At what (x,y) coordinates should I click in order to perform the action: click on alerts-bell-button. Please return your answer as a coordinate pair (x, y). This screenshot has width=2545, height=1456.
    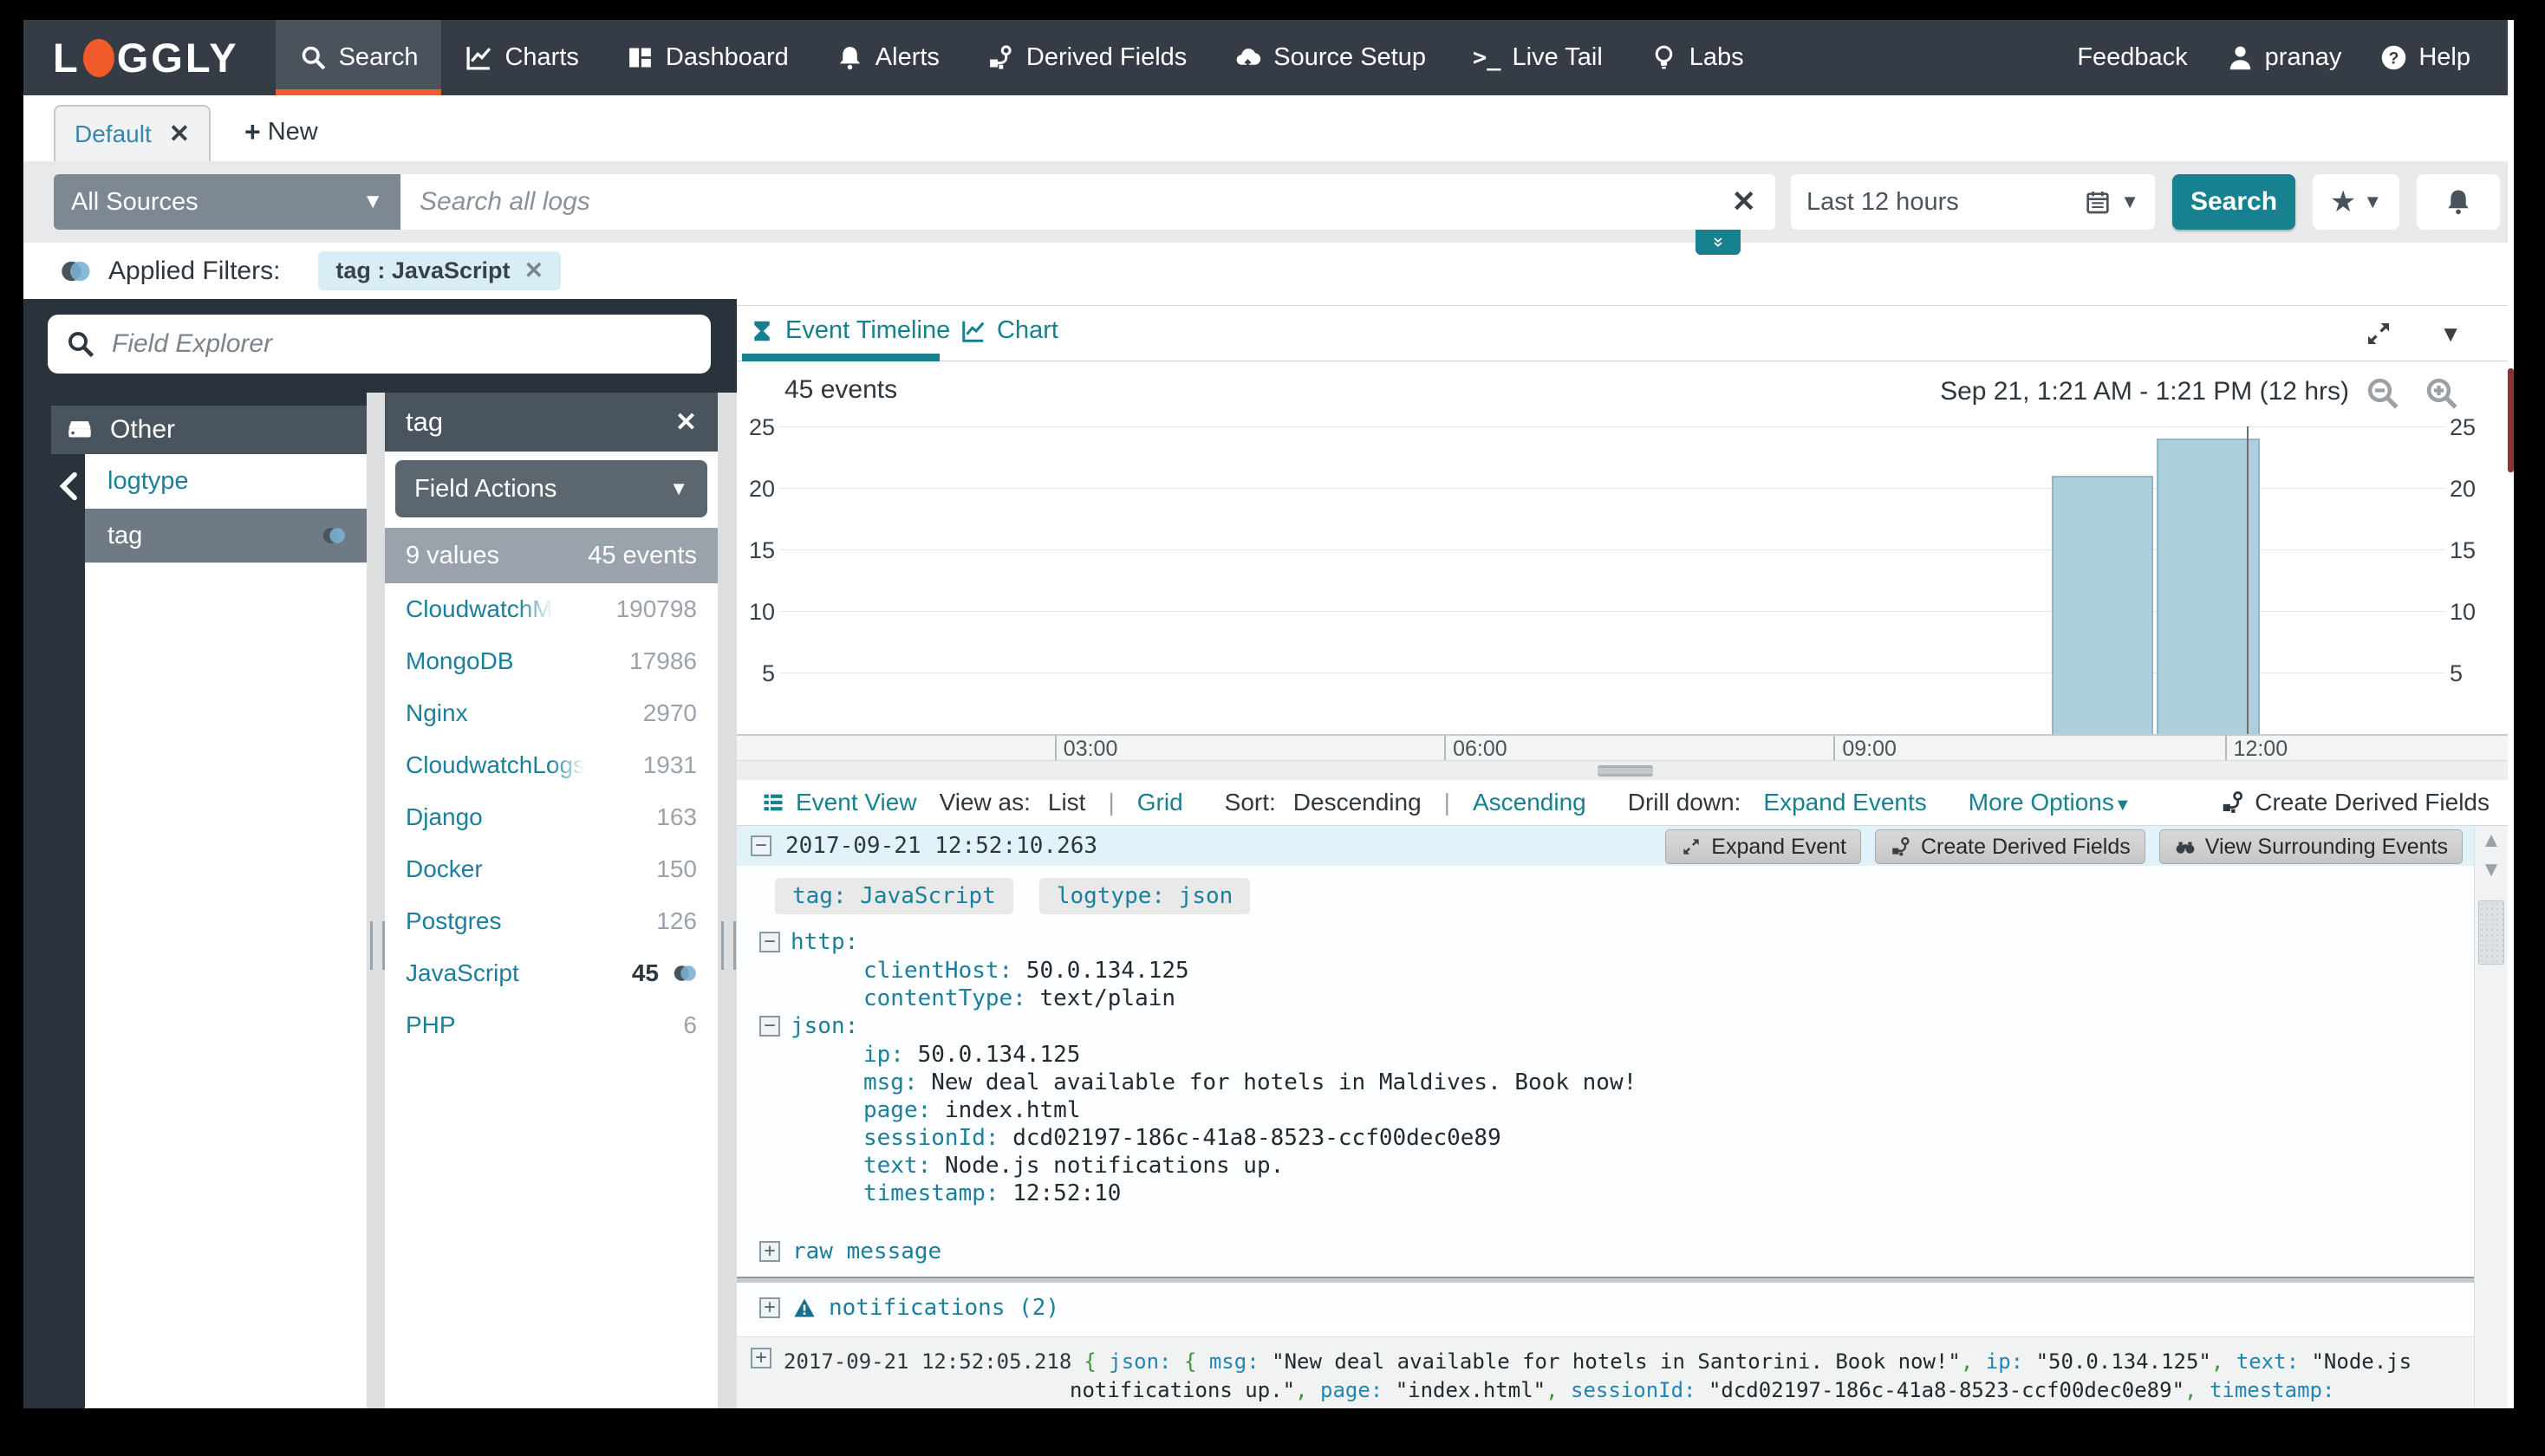
    Looking at the image, I should click on (2458, 202).